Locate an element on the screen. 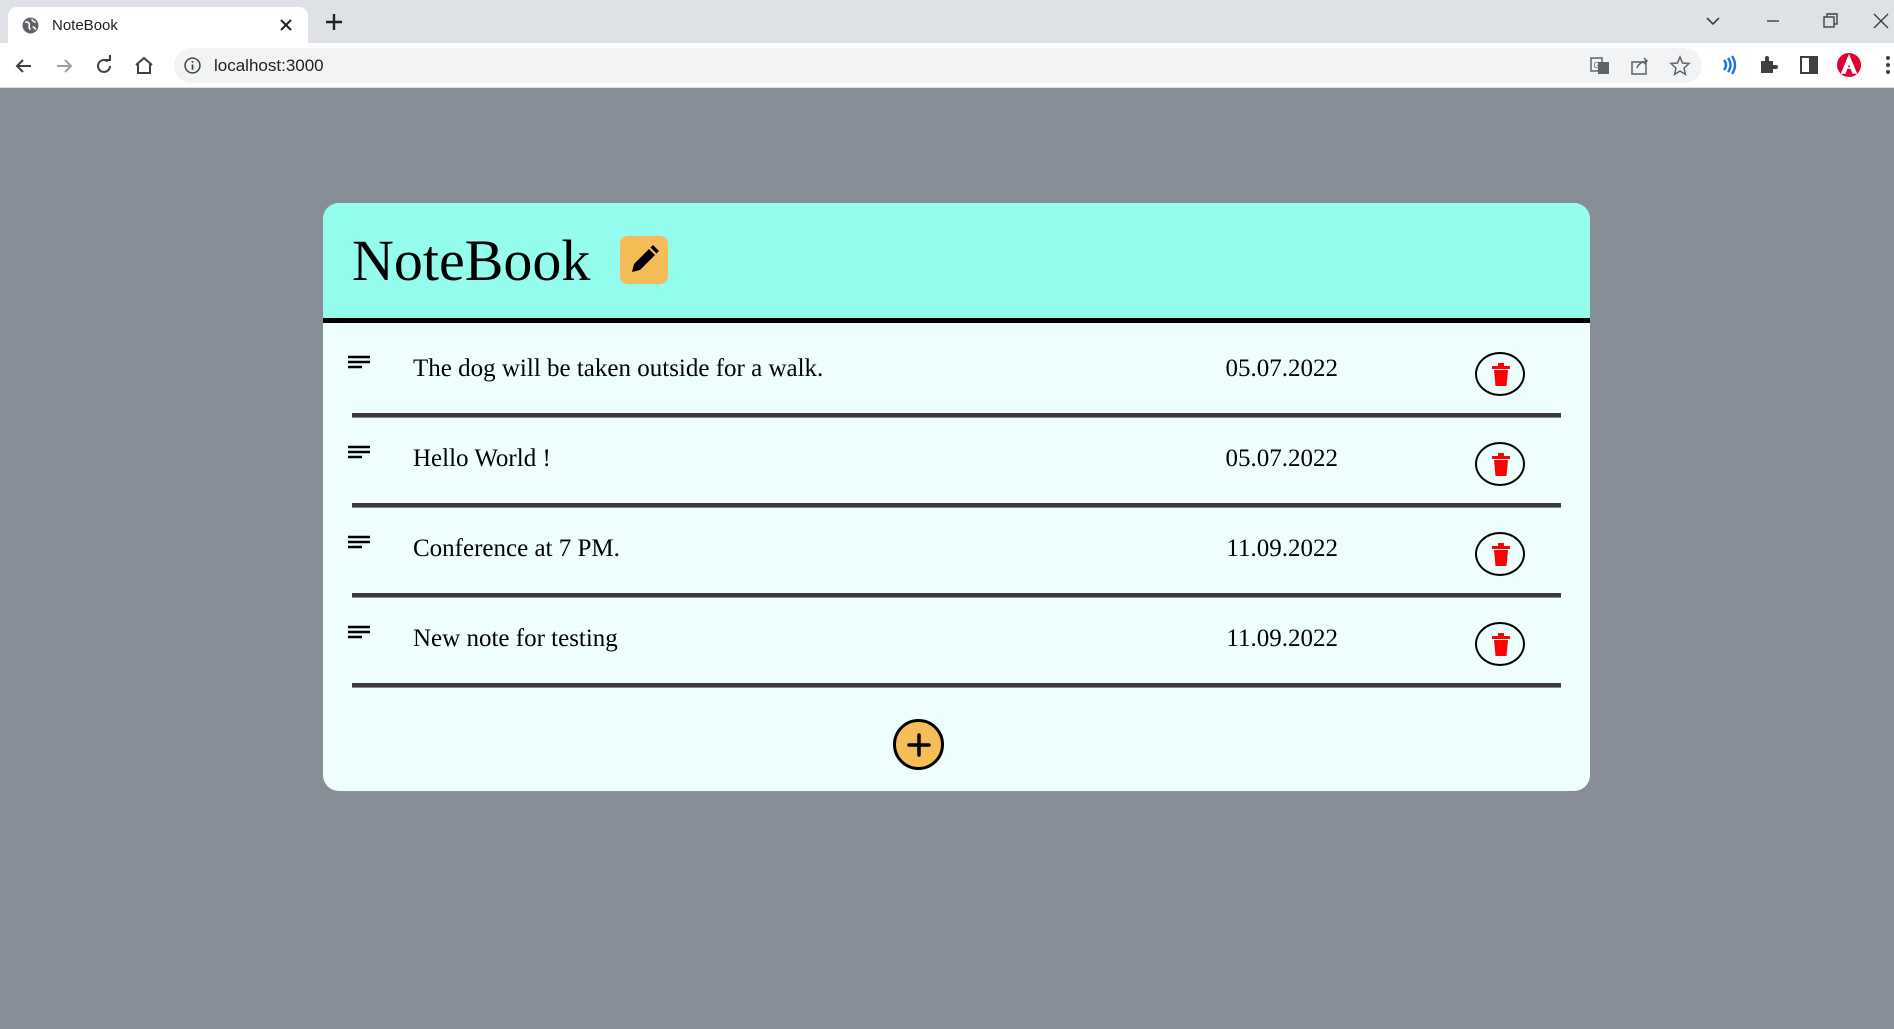 The image size is (1894, 1029). restore-icon is located at coordinates (1830, 21).